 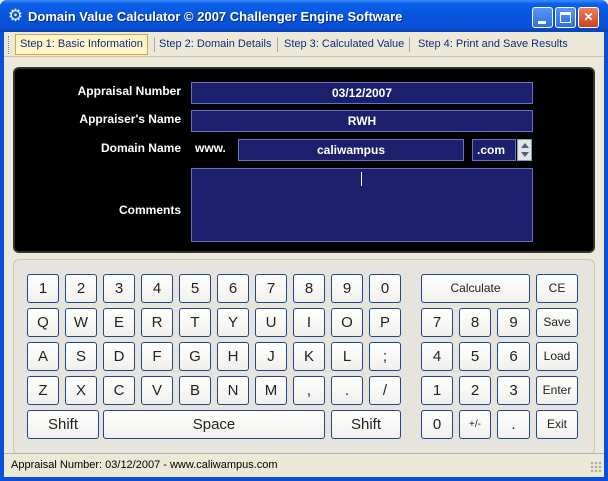 I want to click on numpad-4: 4, so click(x=437, y=356).